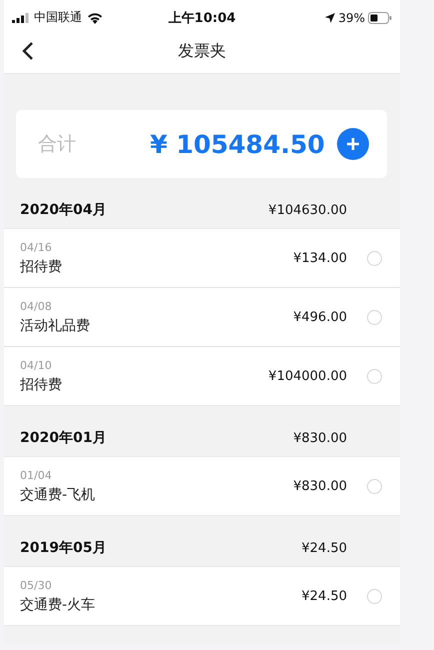 The height and width of the screenshot is (650, 434). Describe the element at coordinates (351, 17) in the screenshot. I see `battery-percent: 39%` at that location.